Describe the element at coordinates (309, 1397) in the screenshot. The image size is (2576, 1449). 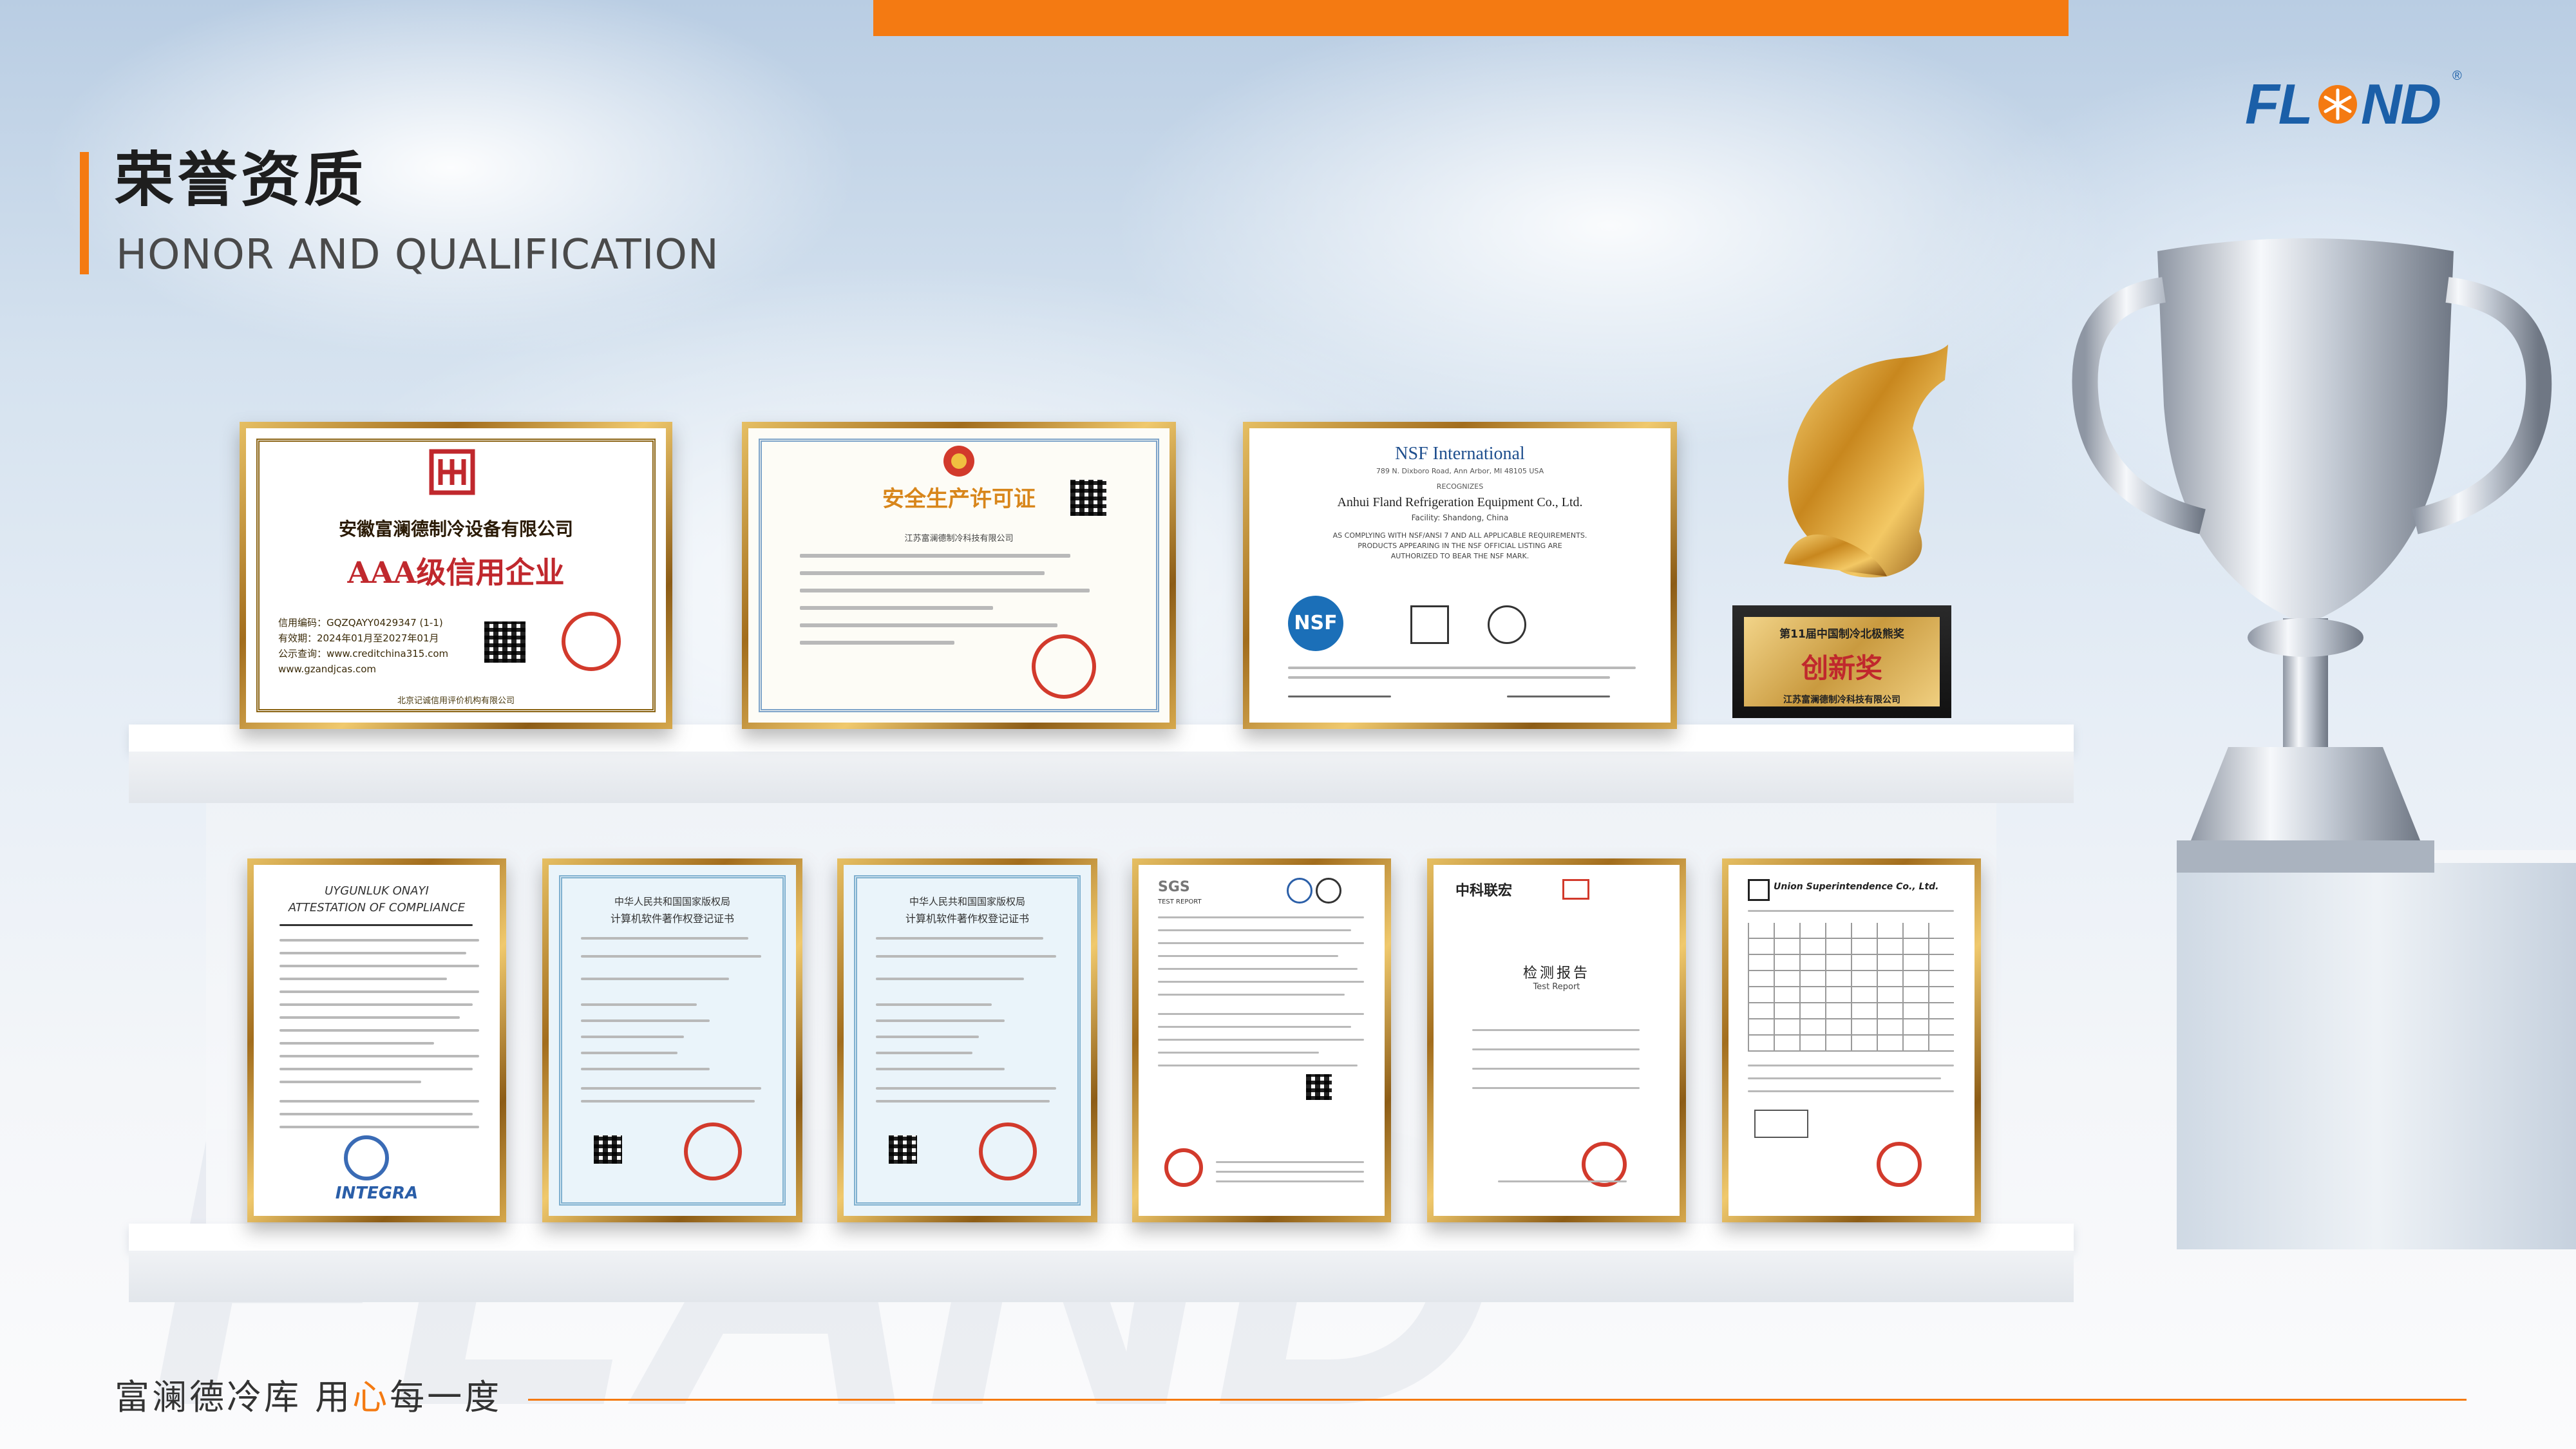
I see `footer-slogan: 富澜德冷库 用心每一度` at that location.